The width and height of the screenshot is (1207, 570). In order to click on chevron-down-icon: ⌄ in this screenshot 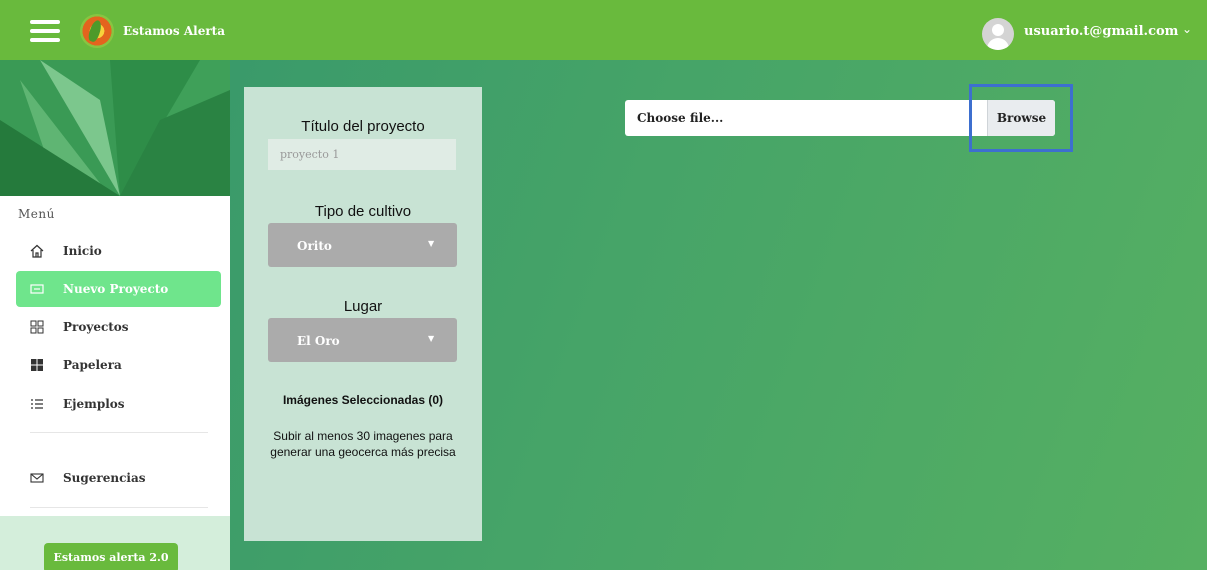, I will do `click(1187, 29)`.